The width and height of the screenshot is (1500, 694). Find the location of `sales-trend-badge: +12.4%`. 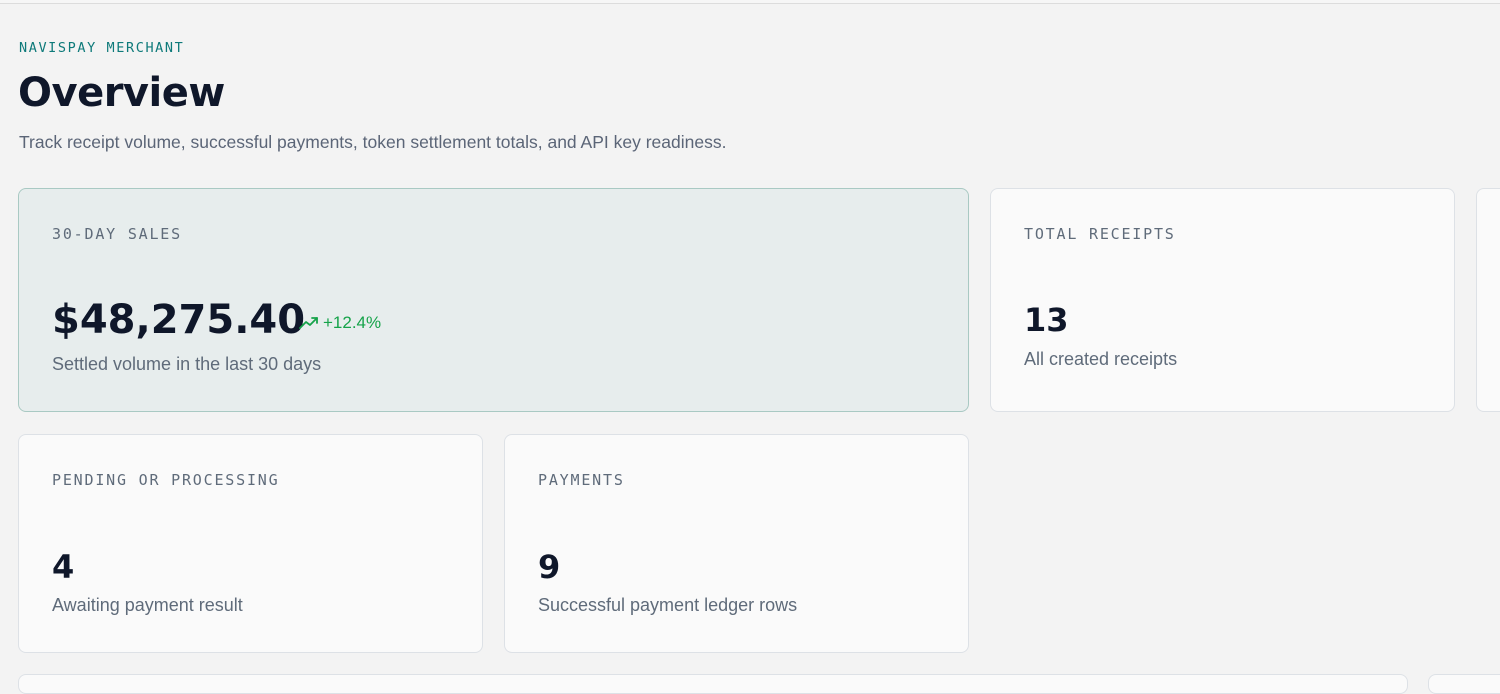

sales-trend-badge: +12.4% is located at coordinates (340, 323).